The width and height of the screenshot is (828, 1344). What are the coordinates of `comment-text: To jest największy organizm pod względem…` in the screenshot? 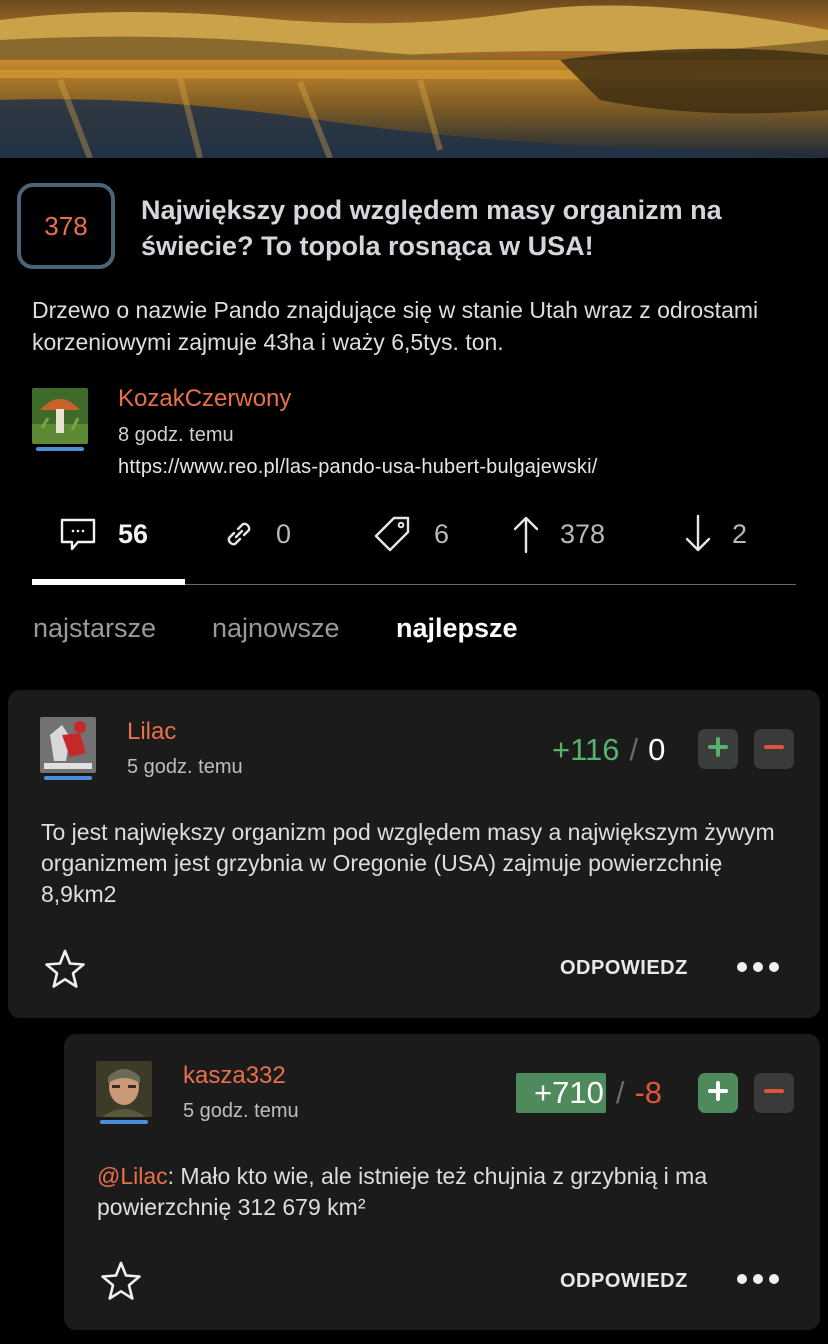 It's located at (408, 863).